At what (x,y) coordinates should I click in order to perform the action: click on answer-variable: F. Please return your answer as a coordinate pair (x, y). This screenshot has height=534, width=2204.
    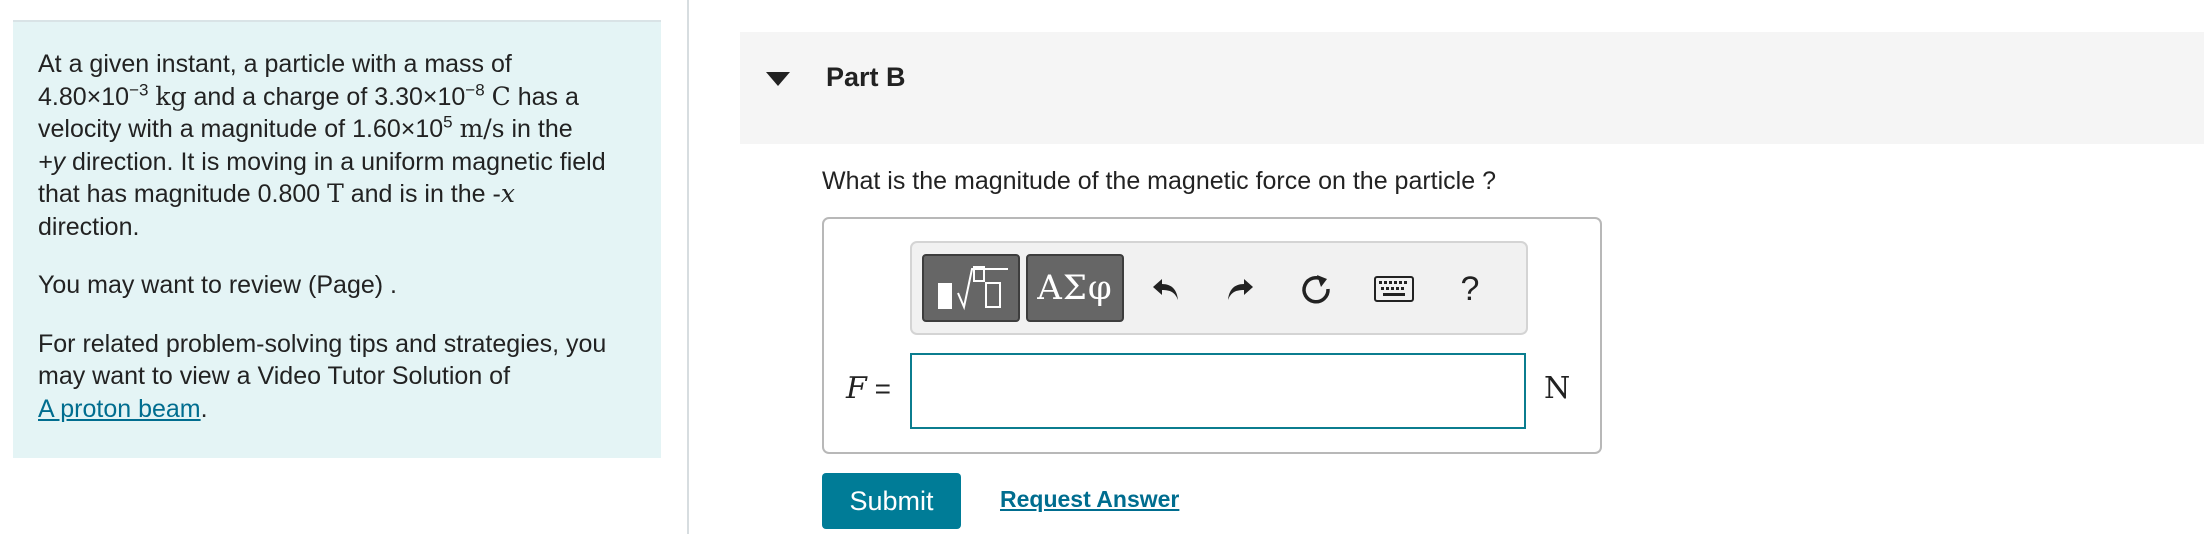
    Looking at the image, I should click on (856, 388).